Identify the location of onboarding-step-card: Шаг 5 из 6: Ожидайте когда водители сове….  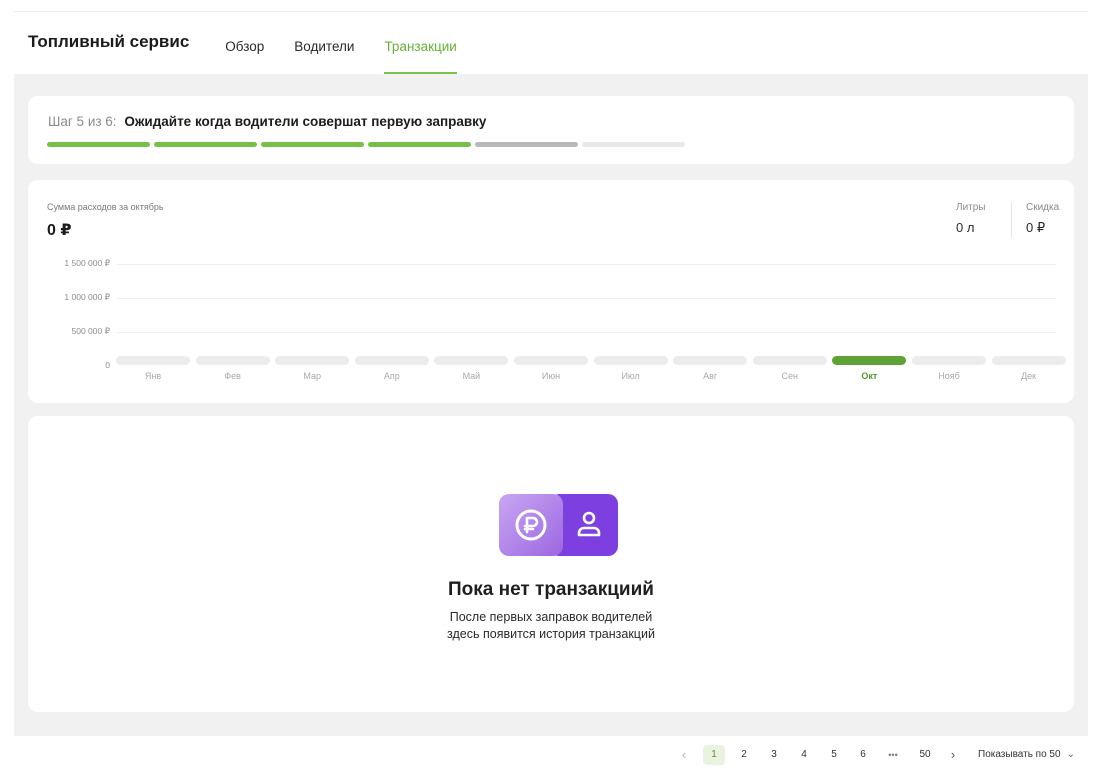
(551, 130).